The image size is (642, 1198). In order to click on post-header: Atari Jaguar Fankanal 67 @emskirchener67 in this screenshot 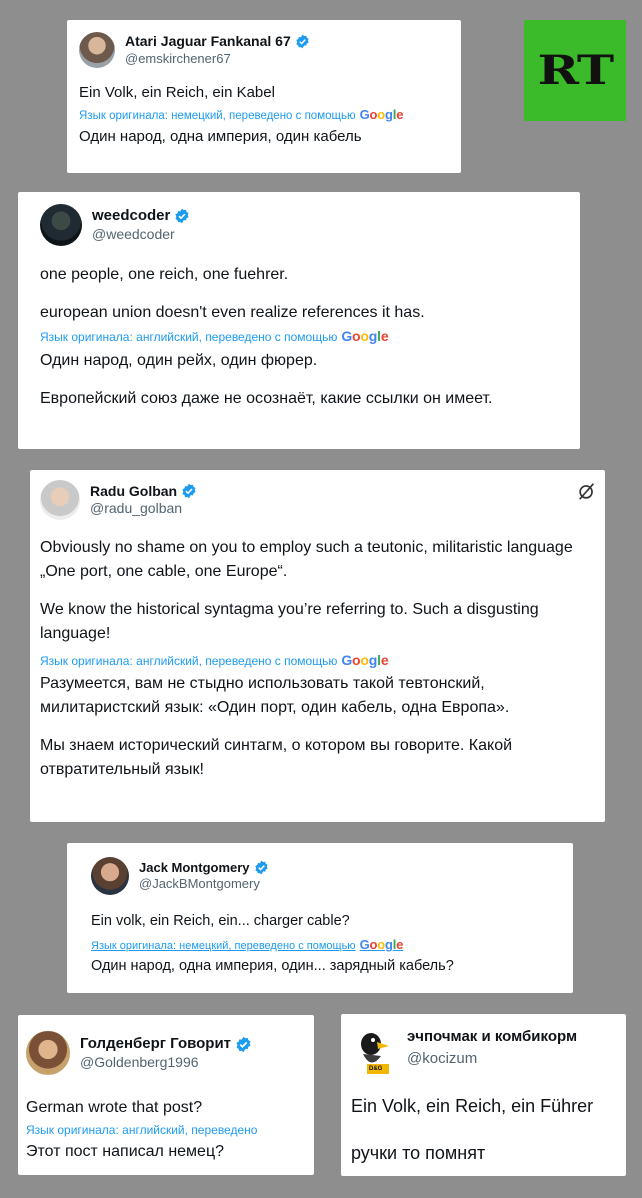, I will do `click(265, 50)`.